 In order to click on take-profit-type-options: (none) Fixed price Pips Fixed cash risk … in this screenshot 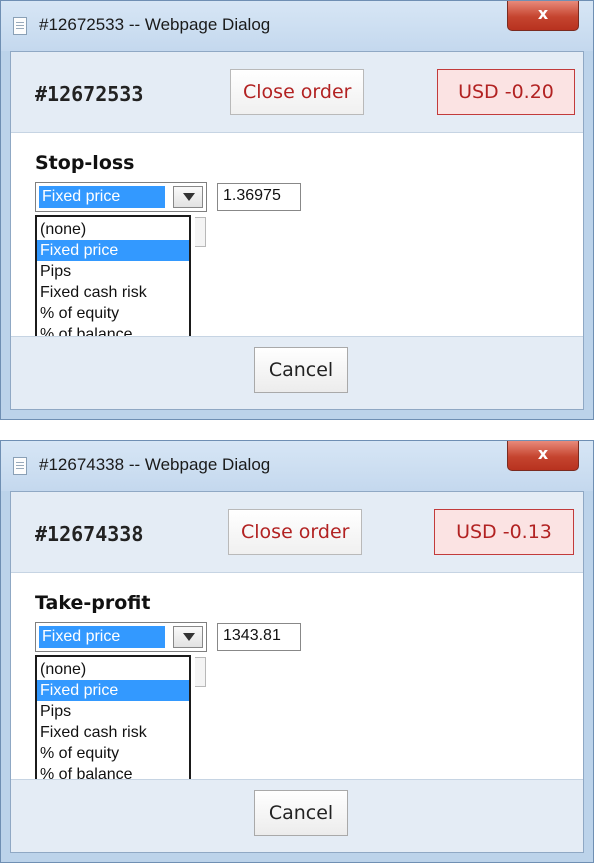, I will do `click(113, 722)`.